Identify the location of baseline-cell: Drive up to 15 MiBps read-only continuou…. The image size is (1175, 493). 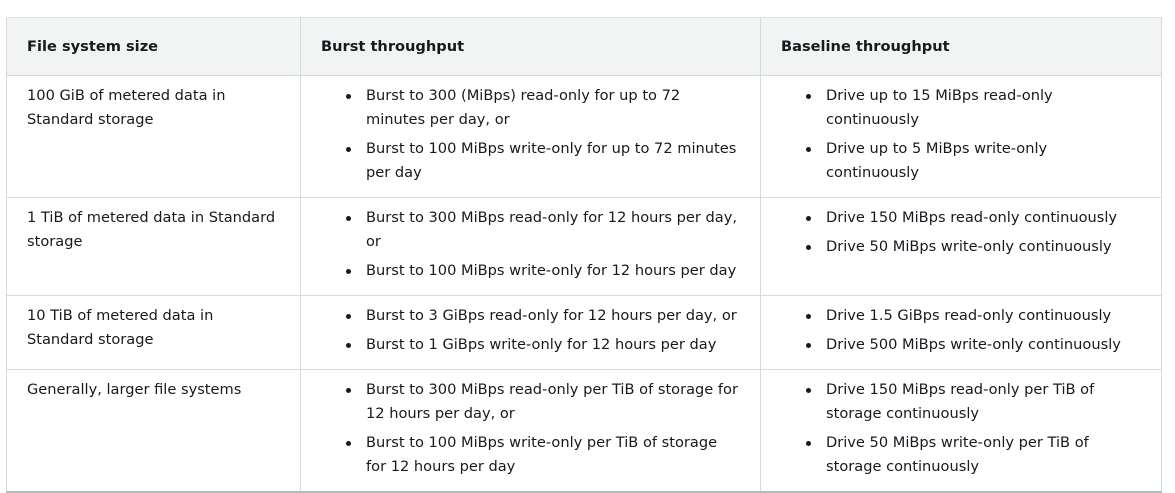
(961, 136).